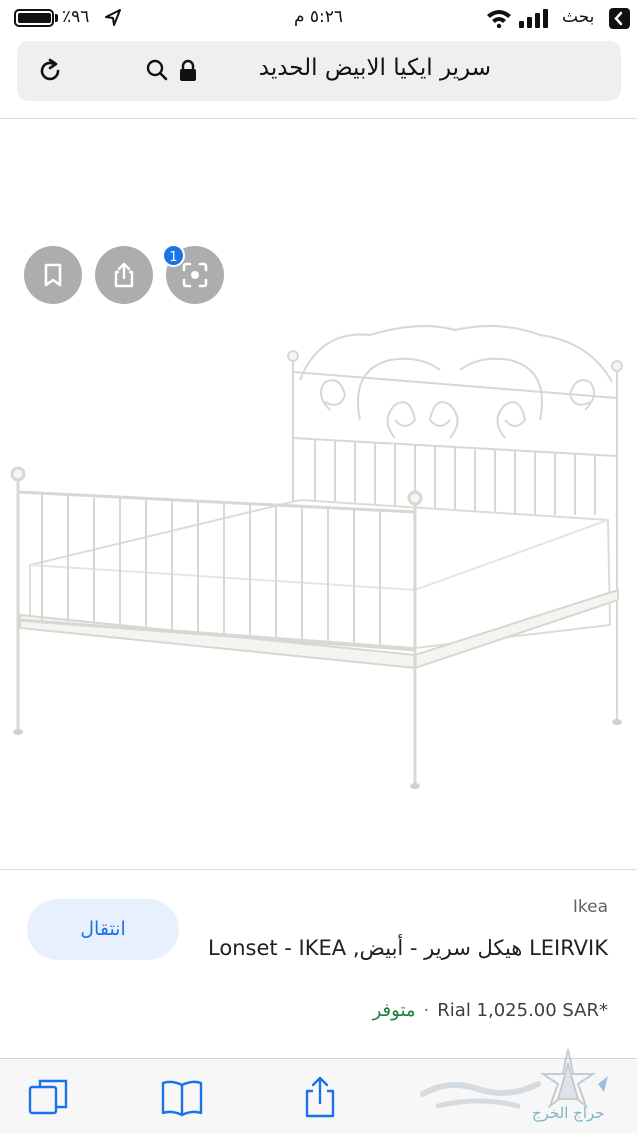  I want to click on card-divider, so click(318, 869).